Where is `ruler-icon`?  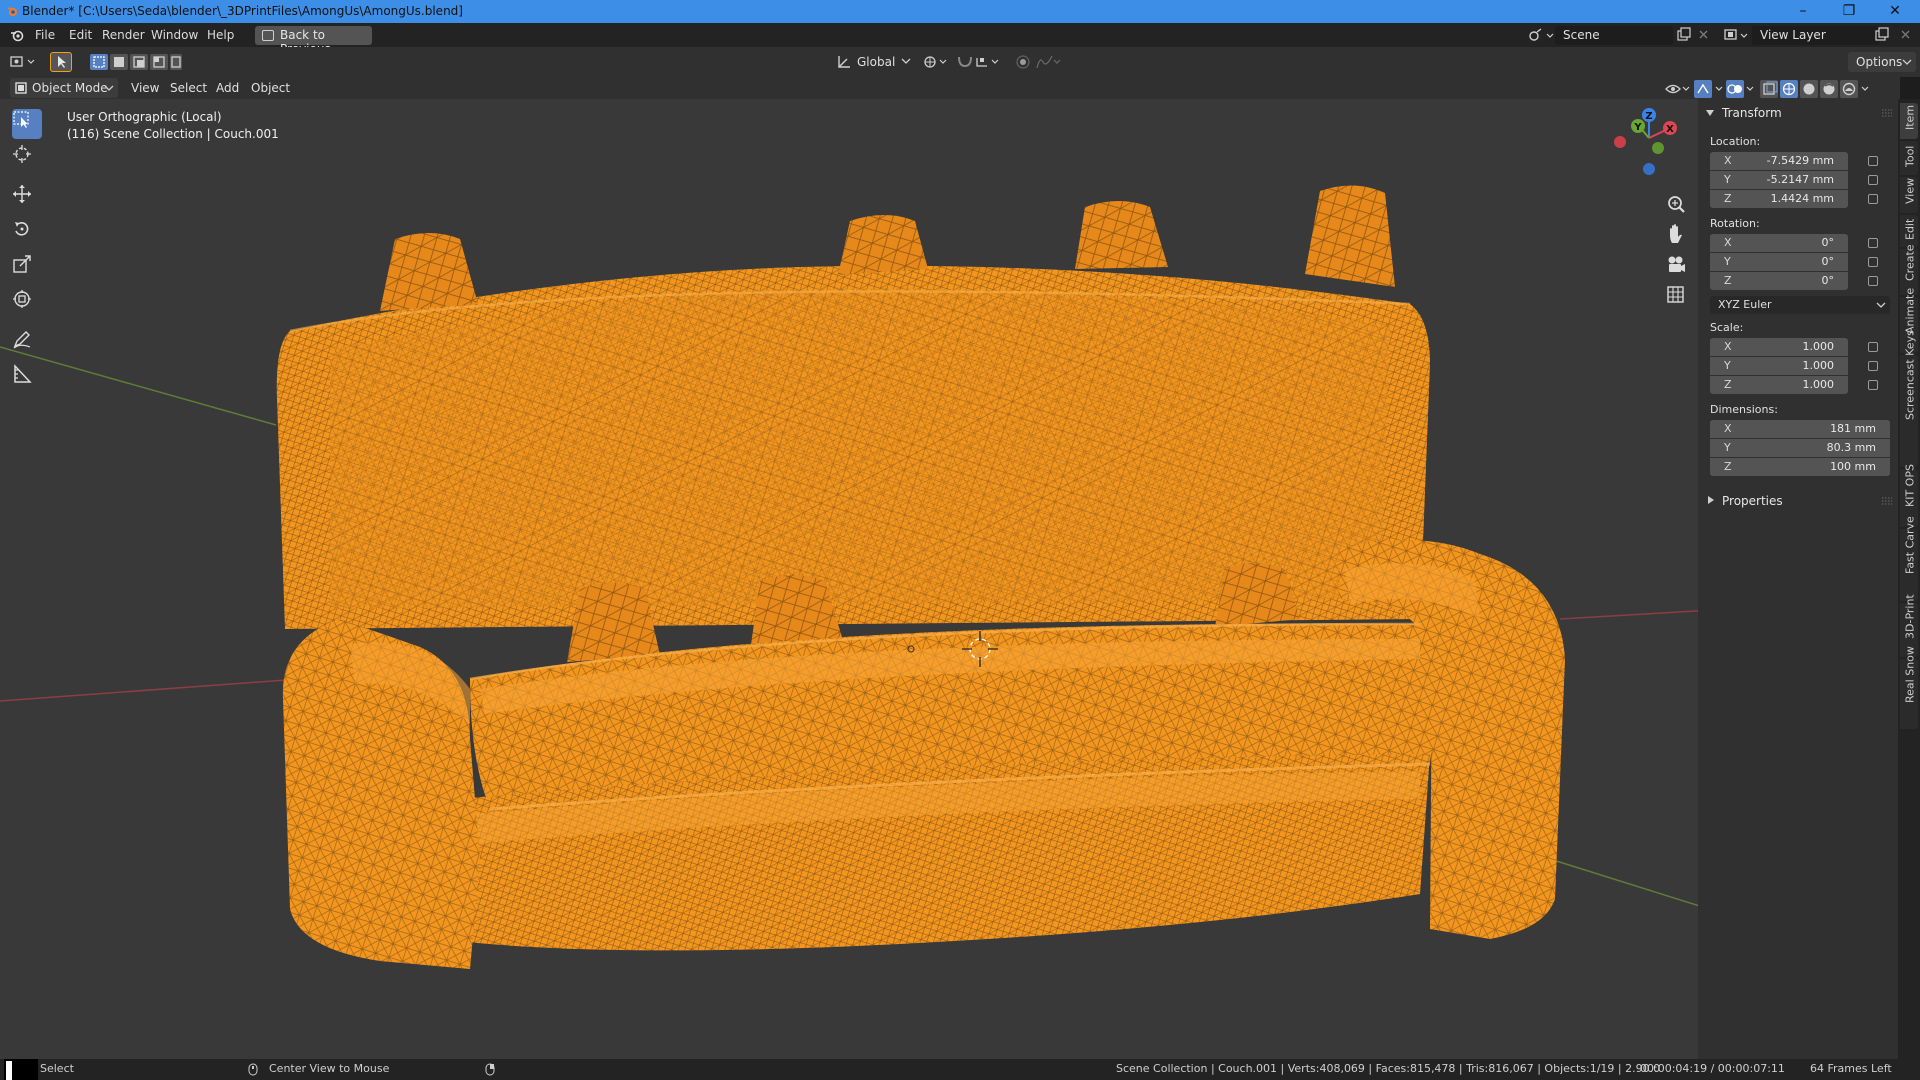 ruler-icon is located at coordinates (23, 373).